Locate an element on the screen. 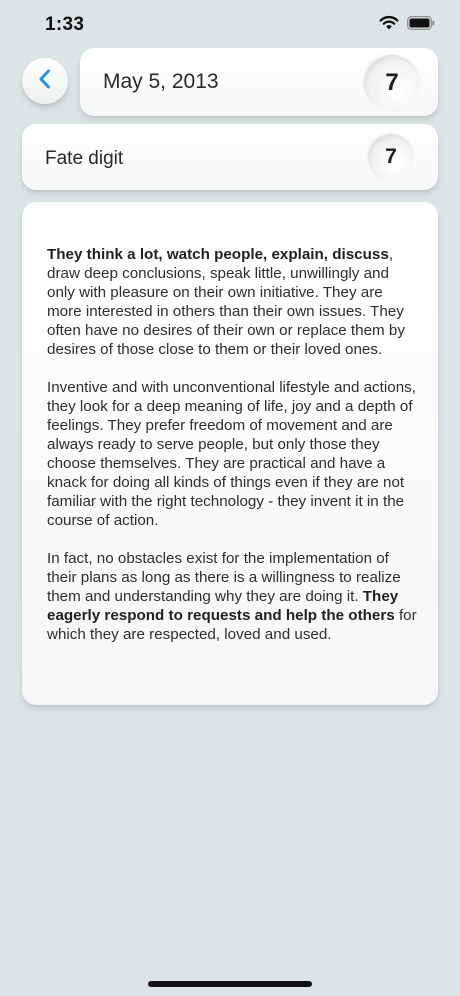 The height and width of the screenshot is (996, 460). battery-icon is located at coordinates (421, 25).